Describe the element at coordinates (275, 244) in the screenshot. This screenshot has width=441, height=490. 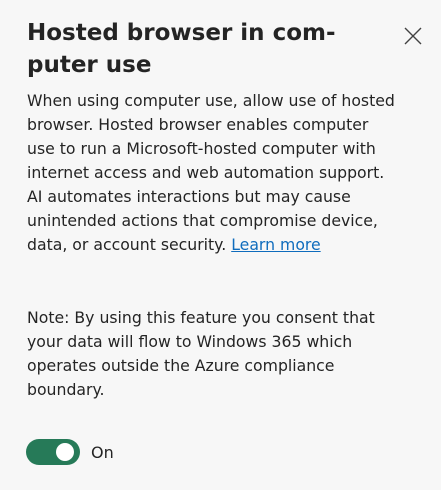
I see `learn-more-link: Learn more` at that location.